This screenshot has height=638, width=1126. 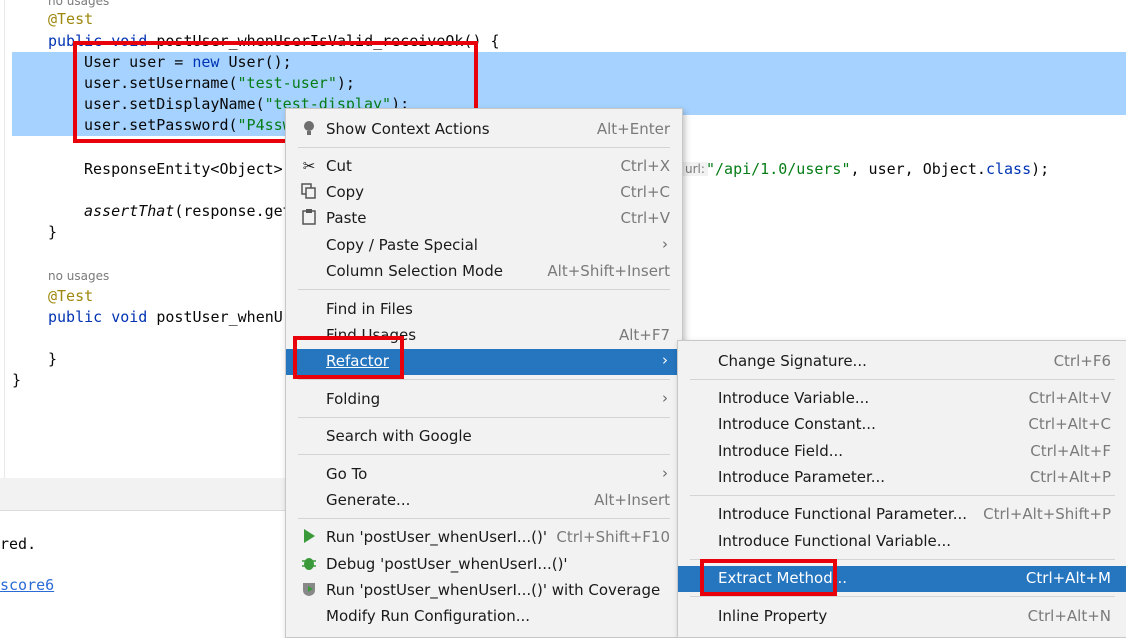 What do you see at coordinates (353, 399) in the screenshot?
I see `menu-item-label: Folding` at bounding box center [353, 399].